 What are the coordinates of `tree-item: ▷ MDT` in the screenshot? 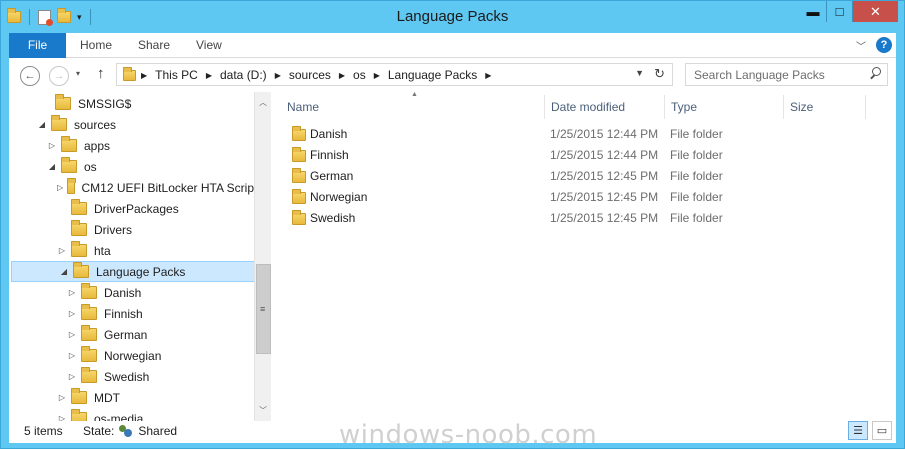 It's located at (131, 397).